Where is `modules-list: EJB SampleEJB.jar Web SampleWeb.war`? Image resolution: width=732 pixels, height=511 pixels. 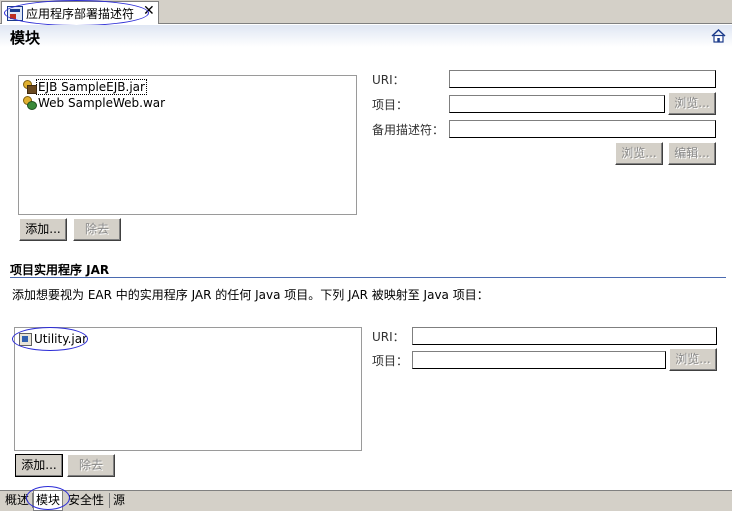
modules-list: EJB SampleEJB.jar Web SampleWeb.war is located at coordinates (187, 145).